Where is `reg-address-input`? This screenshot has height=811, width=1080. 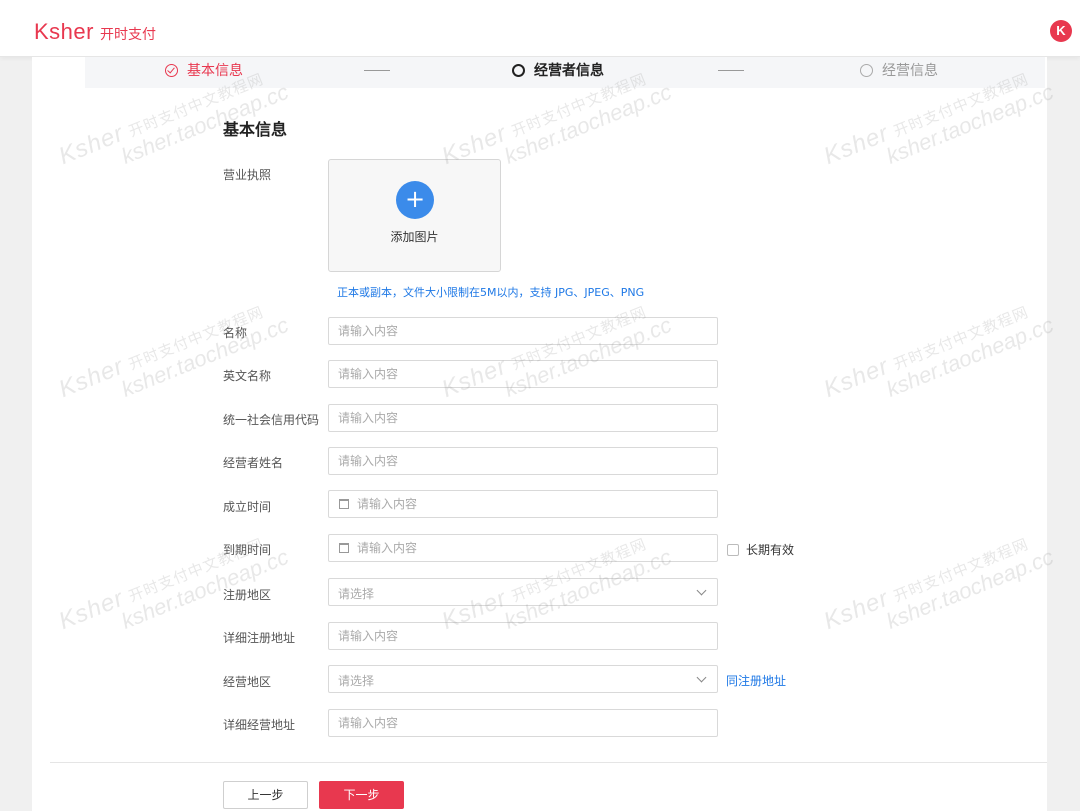 reg-address-input is located at coordinates (523, 636).